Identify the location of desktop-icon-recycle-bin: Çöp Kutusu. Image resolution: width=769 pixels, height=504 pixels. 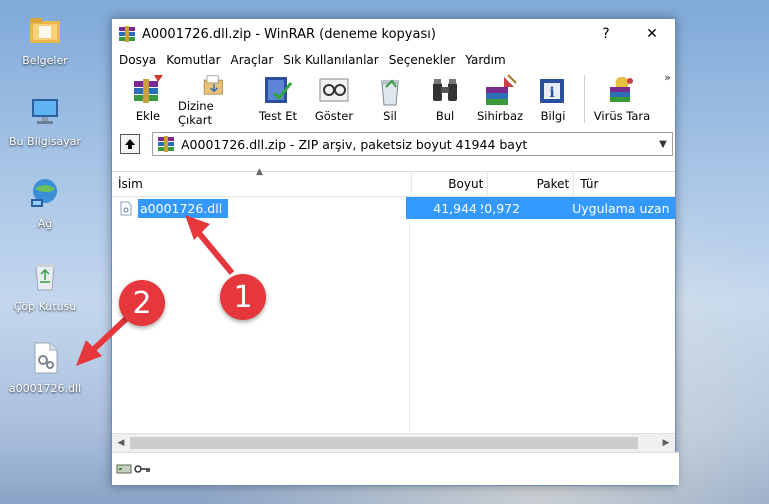
(45, 285).